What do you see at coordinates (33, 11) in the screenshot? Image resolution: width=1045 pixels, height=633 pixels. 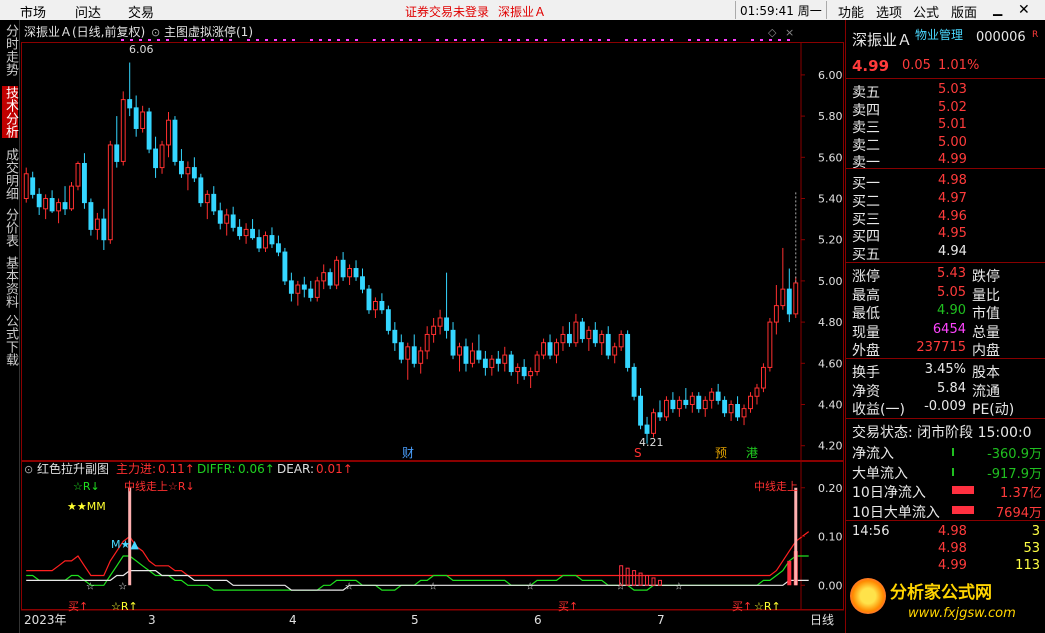 I see `menu-market: 市场` at bounding box center [33, 11].